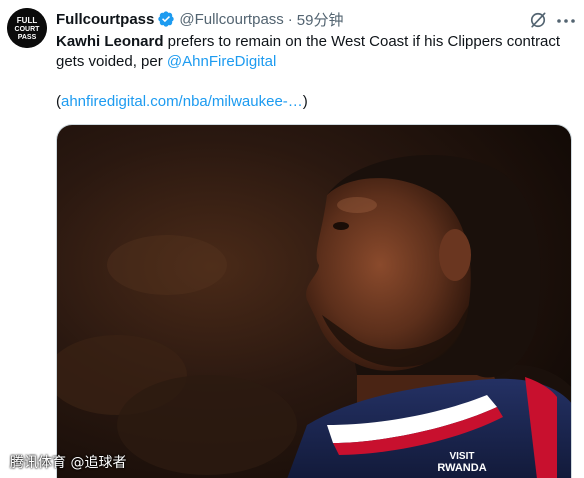 The image size is (584, 478). I want to click on svg-text: COURT, so click(28, 29).